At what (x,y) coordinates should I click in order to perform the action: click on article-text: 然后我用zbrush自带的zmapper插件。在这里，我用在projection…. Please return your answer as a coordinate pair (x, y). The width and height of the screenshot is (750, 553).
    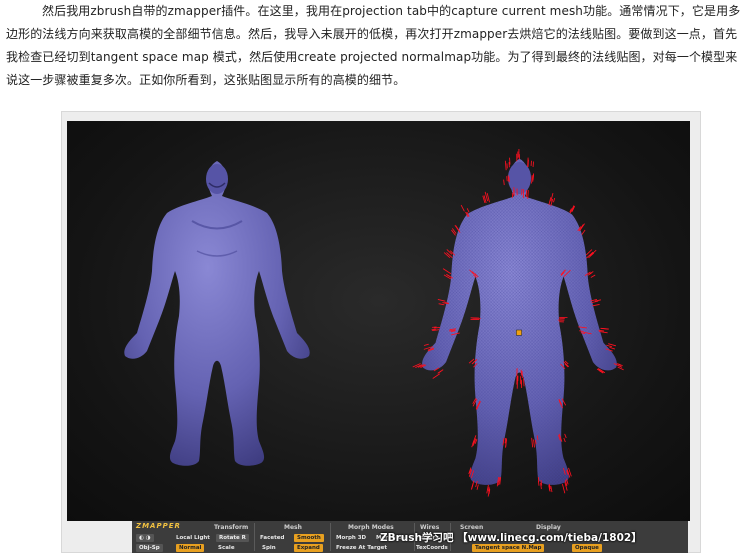
    Looking at the image, I should click on (373, 45).